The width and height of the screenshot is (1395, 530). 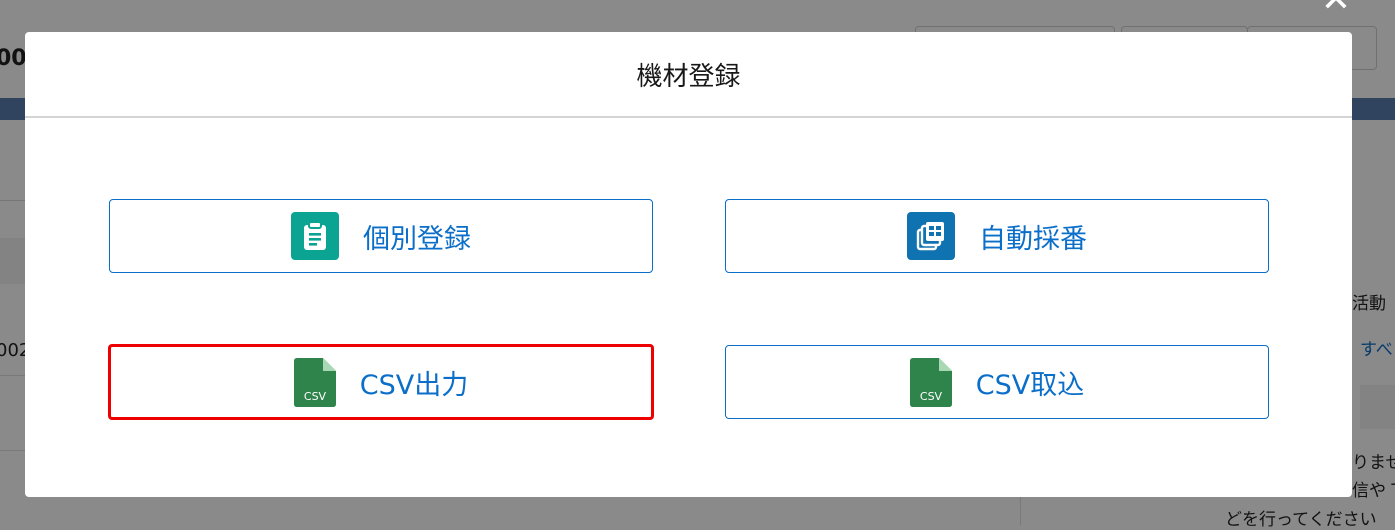 I want to click on close-icon: ✕, so click(x=1336, y=10).